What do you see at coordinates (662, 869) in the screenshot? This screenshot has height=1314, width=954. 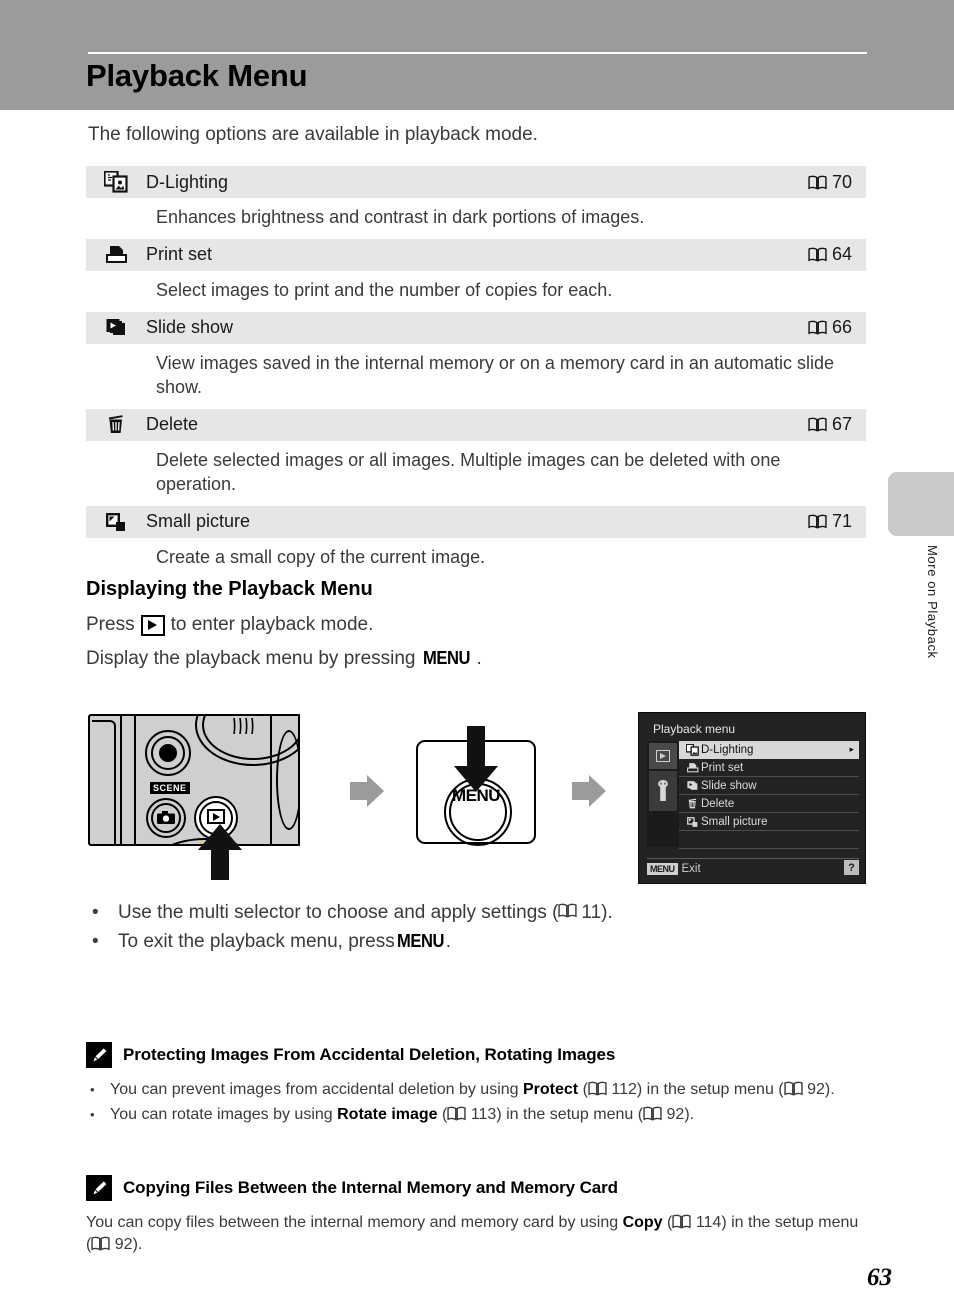 I see `lcd-menu-key-chip: MENU` at bounding box center [662, 869].